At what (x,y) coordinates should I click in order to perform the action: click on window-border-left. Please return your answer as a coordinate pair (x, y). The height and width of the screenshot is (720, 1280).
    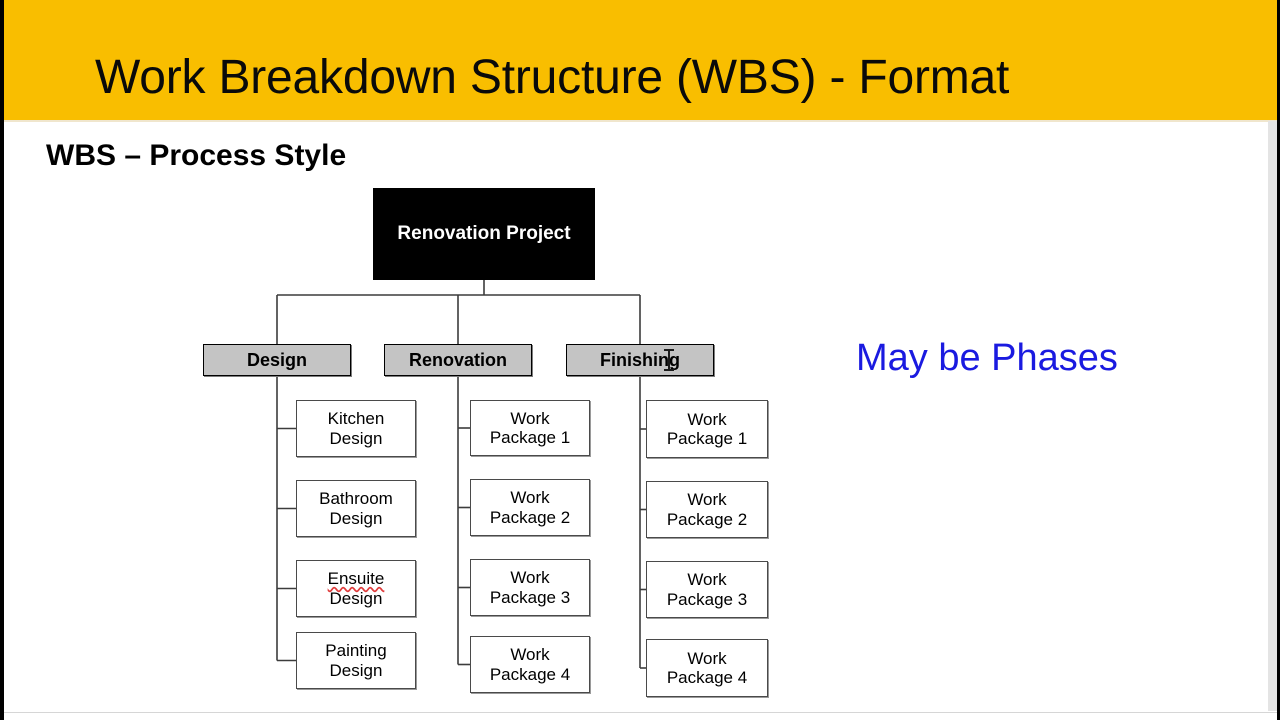
    Looking at the image, I should click on (2, 360).